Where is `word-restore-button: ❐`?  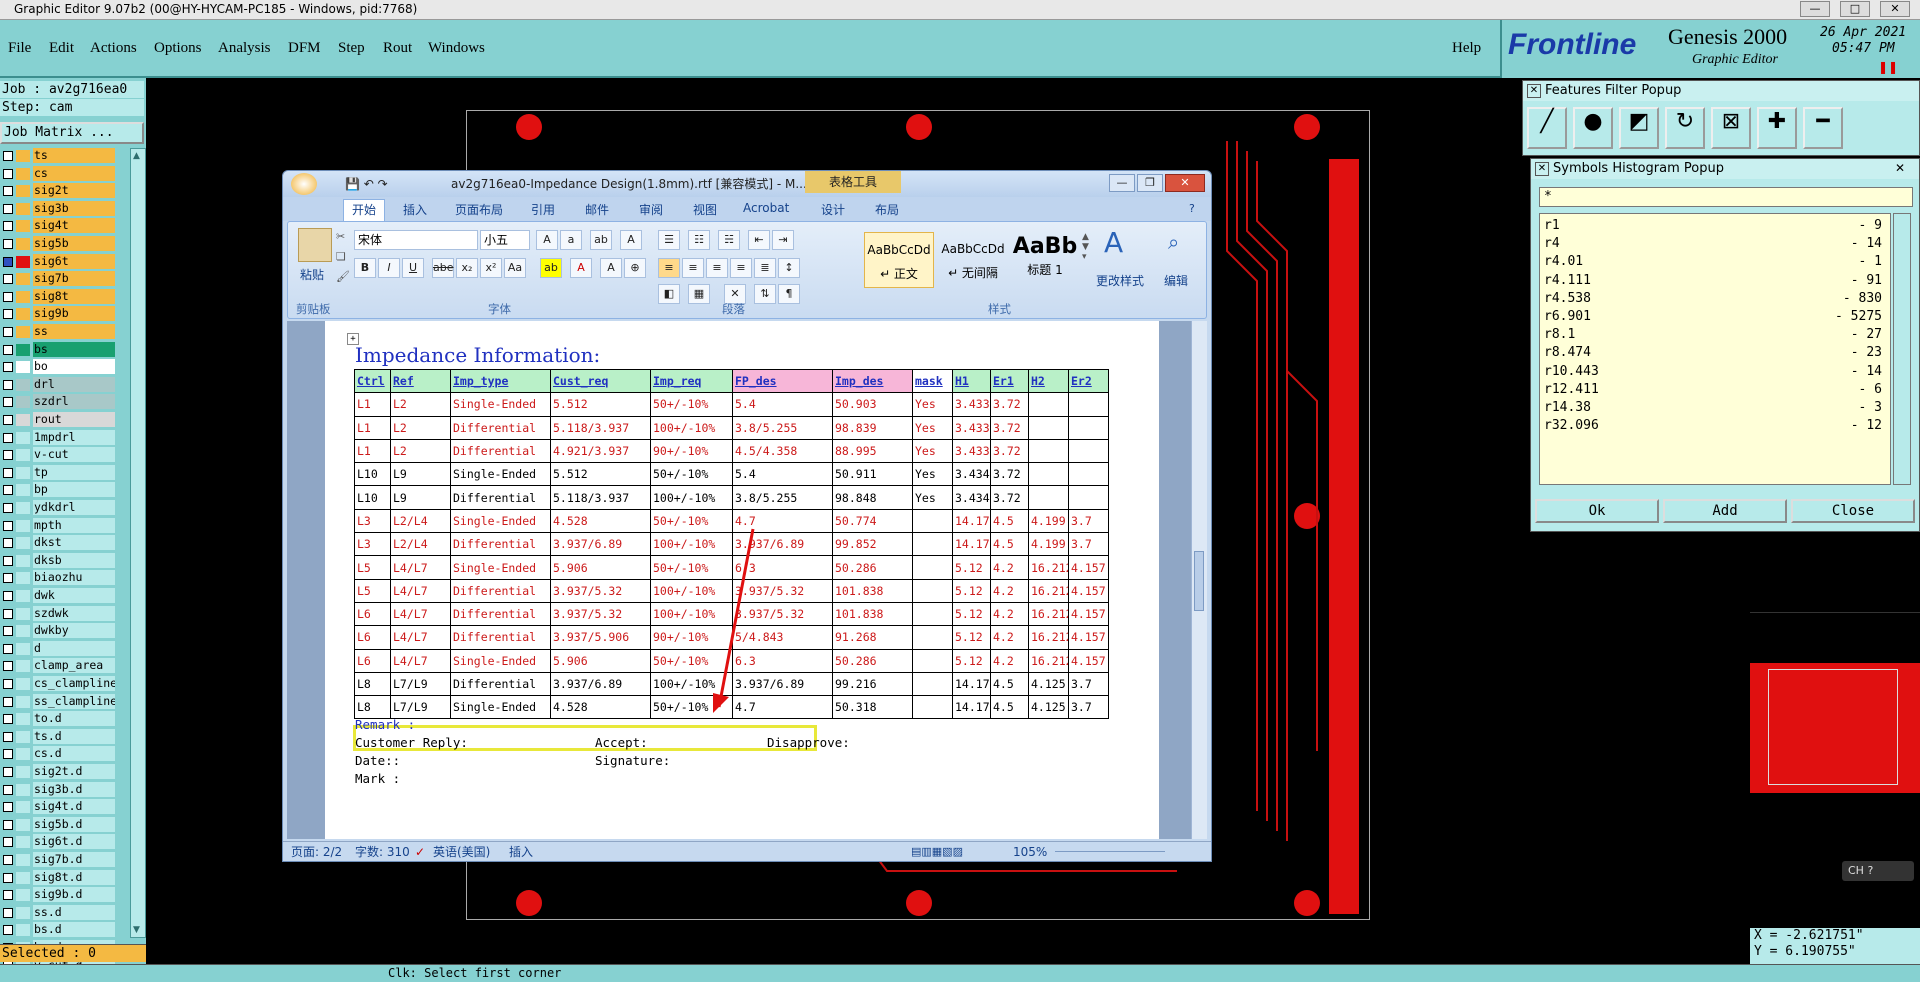 word-restore-button: ❐ is located at coordinates (1150, 183).